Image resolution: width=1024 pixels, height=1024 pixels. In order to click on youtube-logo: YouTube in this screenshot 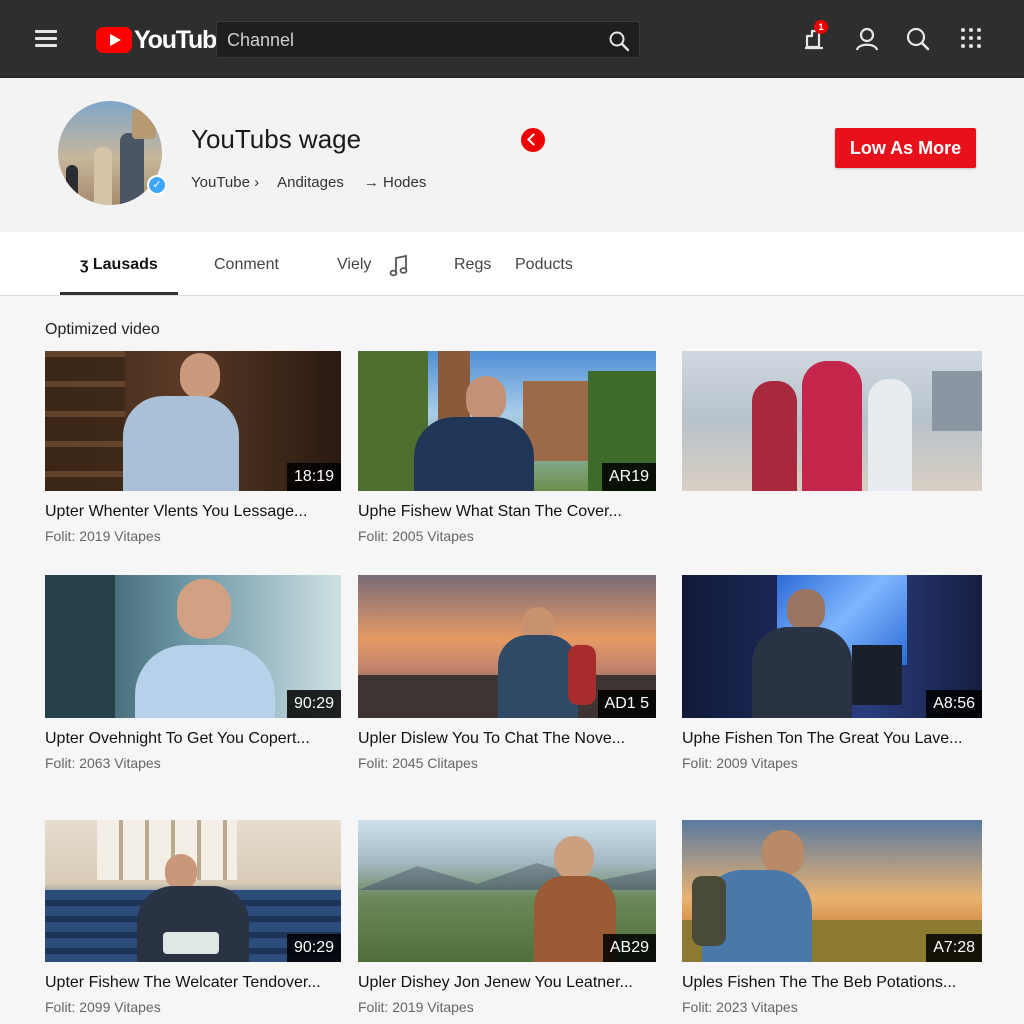, I will do `click(163, 40)`.